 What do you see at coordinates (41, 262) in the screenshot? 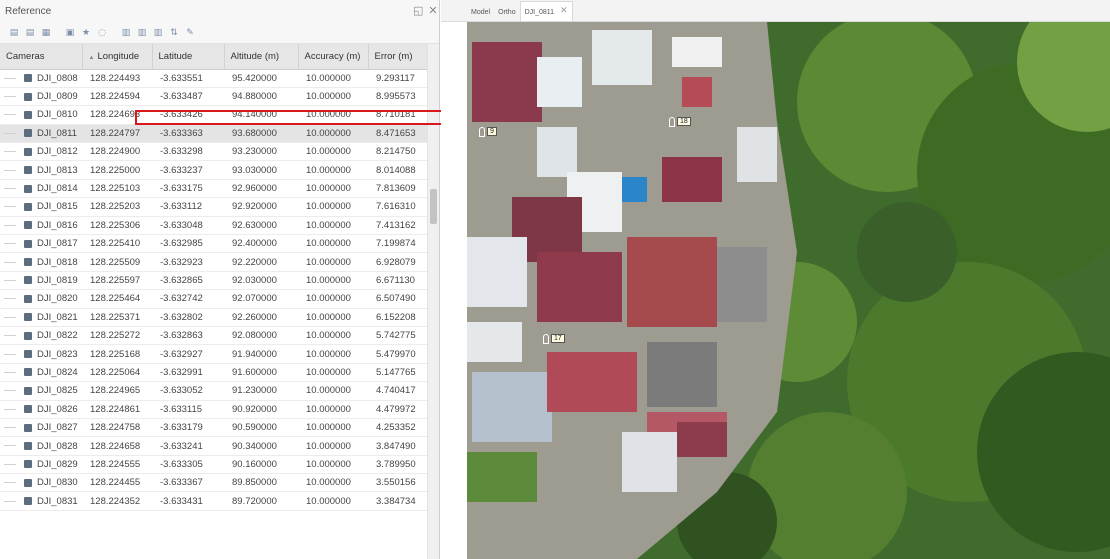
I see `camera-cell: DJI_0818` at bounding box center [41, 262].